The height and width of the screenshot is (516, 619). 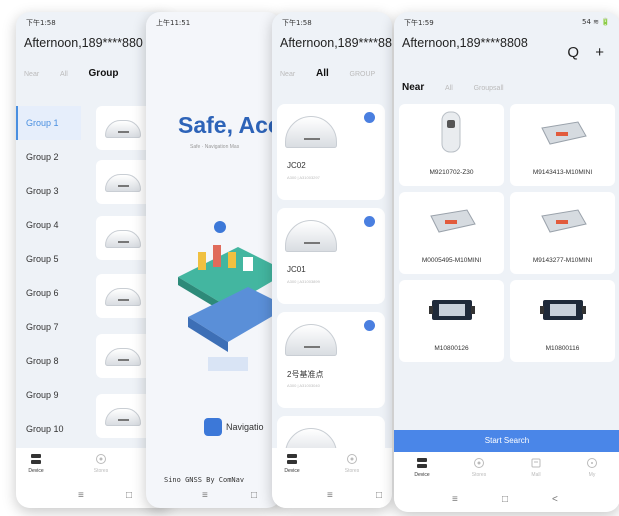 I want to click on tab-group: GROUP, so click(x=363, y=74).